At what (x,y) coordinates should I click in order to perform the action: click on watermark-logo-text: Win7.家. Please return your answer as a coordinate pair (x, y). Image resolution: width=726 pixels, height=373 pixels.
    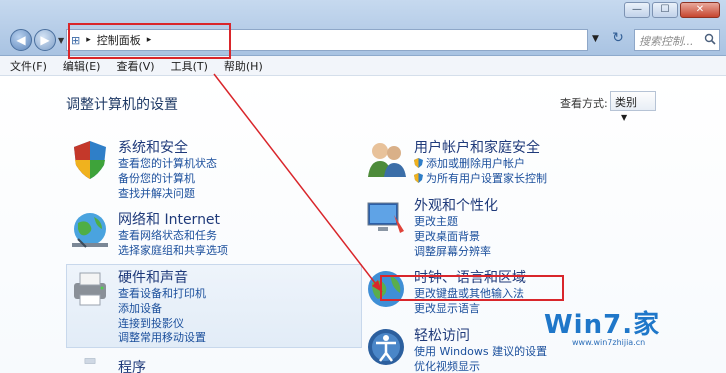
    Looking at the image, I should click on (602, 325).